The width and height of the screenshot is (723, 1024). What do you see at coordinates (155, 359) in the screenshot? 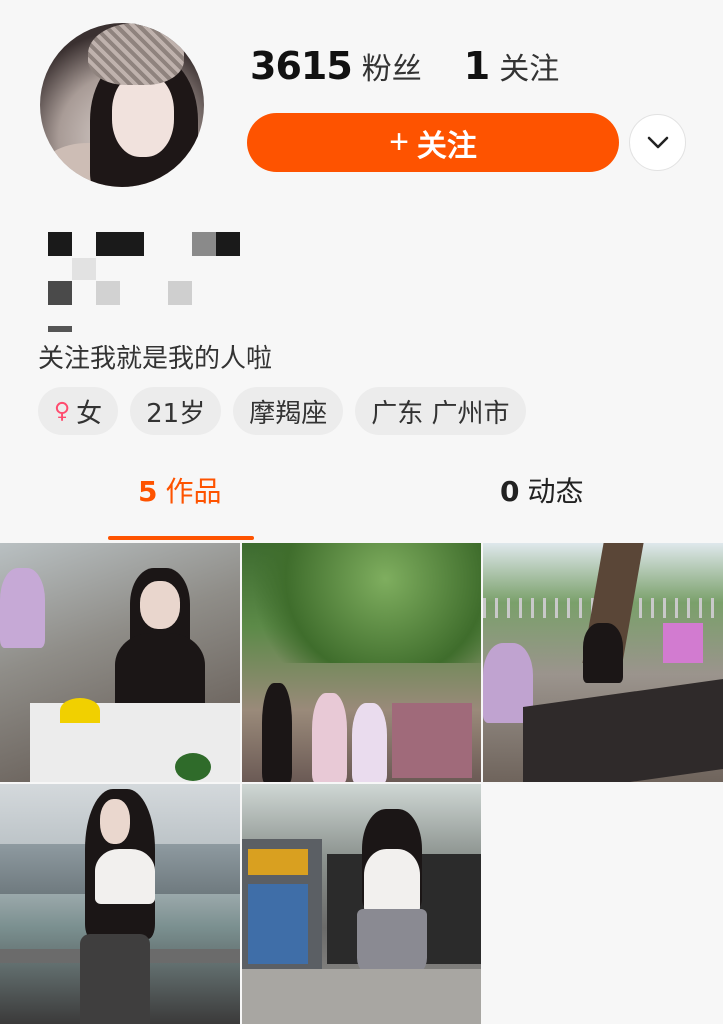
I see `profile-bio: 关注我就是我的人啦` at bounding box center [155, 359].